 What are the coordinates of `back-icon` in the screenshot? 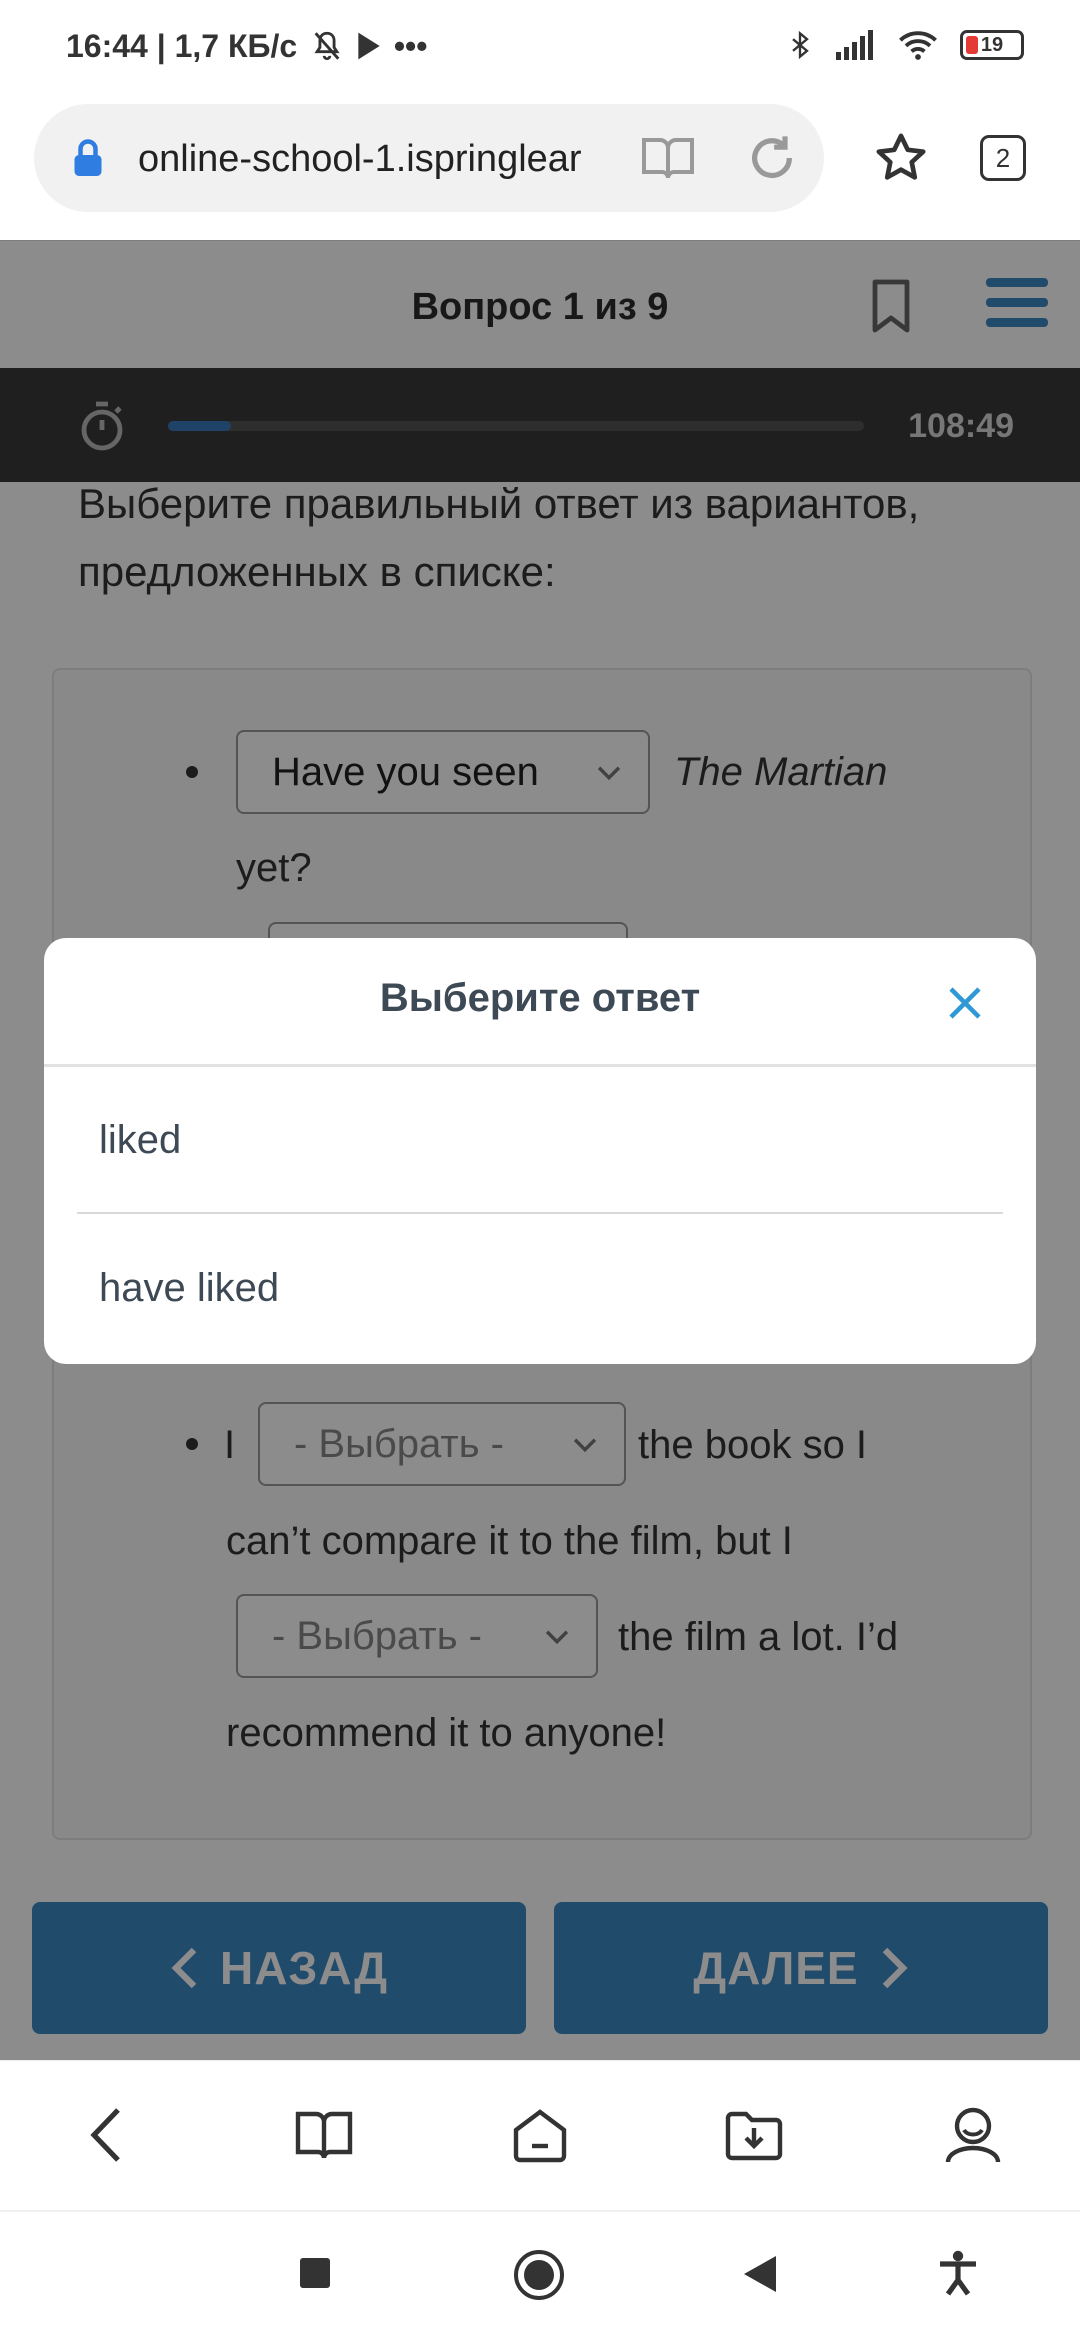 It's located at (106, 2135).